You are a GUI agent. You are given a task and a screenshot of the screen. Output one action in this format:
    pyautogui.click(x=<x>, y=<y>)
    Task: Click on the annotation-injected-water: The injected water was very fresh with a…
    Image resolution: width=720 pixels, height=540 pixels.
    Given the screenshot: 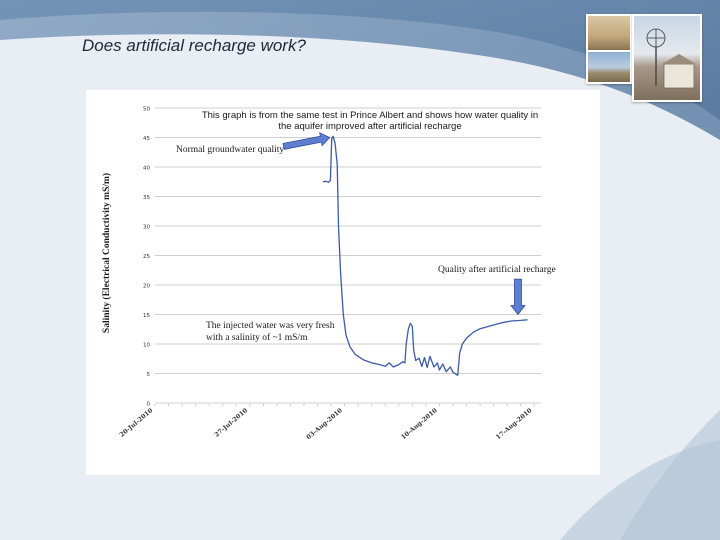 What is the action you would take?
    pyautogui.click(x=286, y=332)
    